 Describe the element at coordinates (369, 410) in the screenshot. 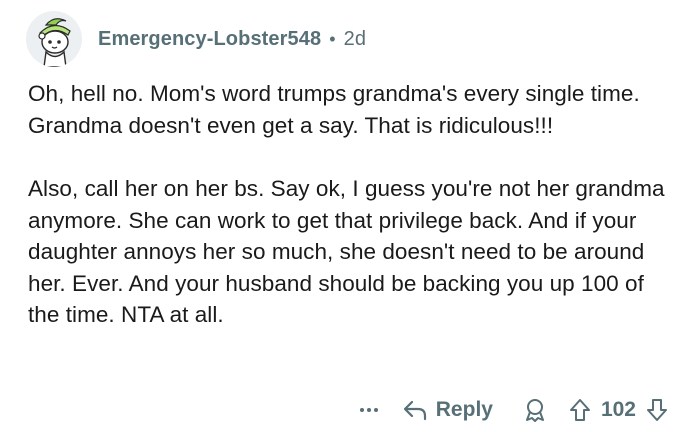

I see `more-options-icon` at that location.